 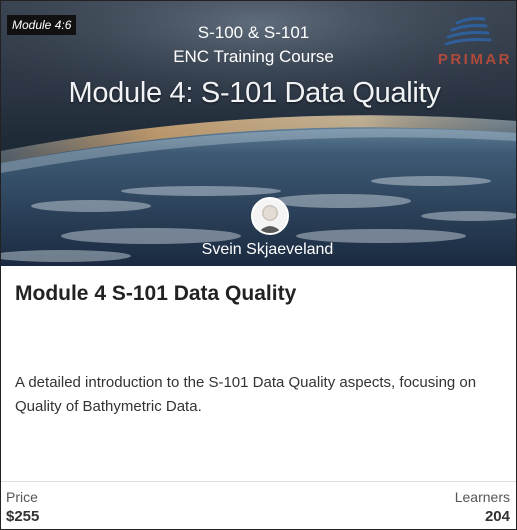 What do you see at coordinates (468, 31) in the screenshot?
I see `primar-wave-icon` at bounding box center [468, 31].